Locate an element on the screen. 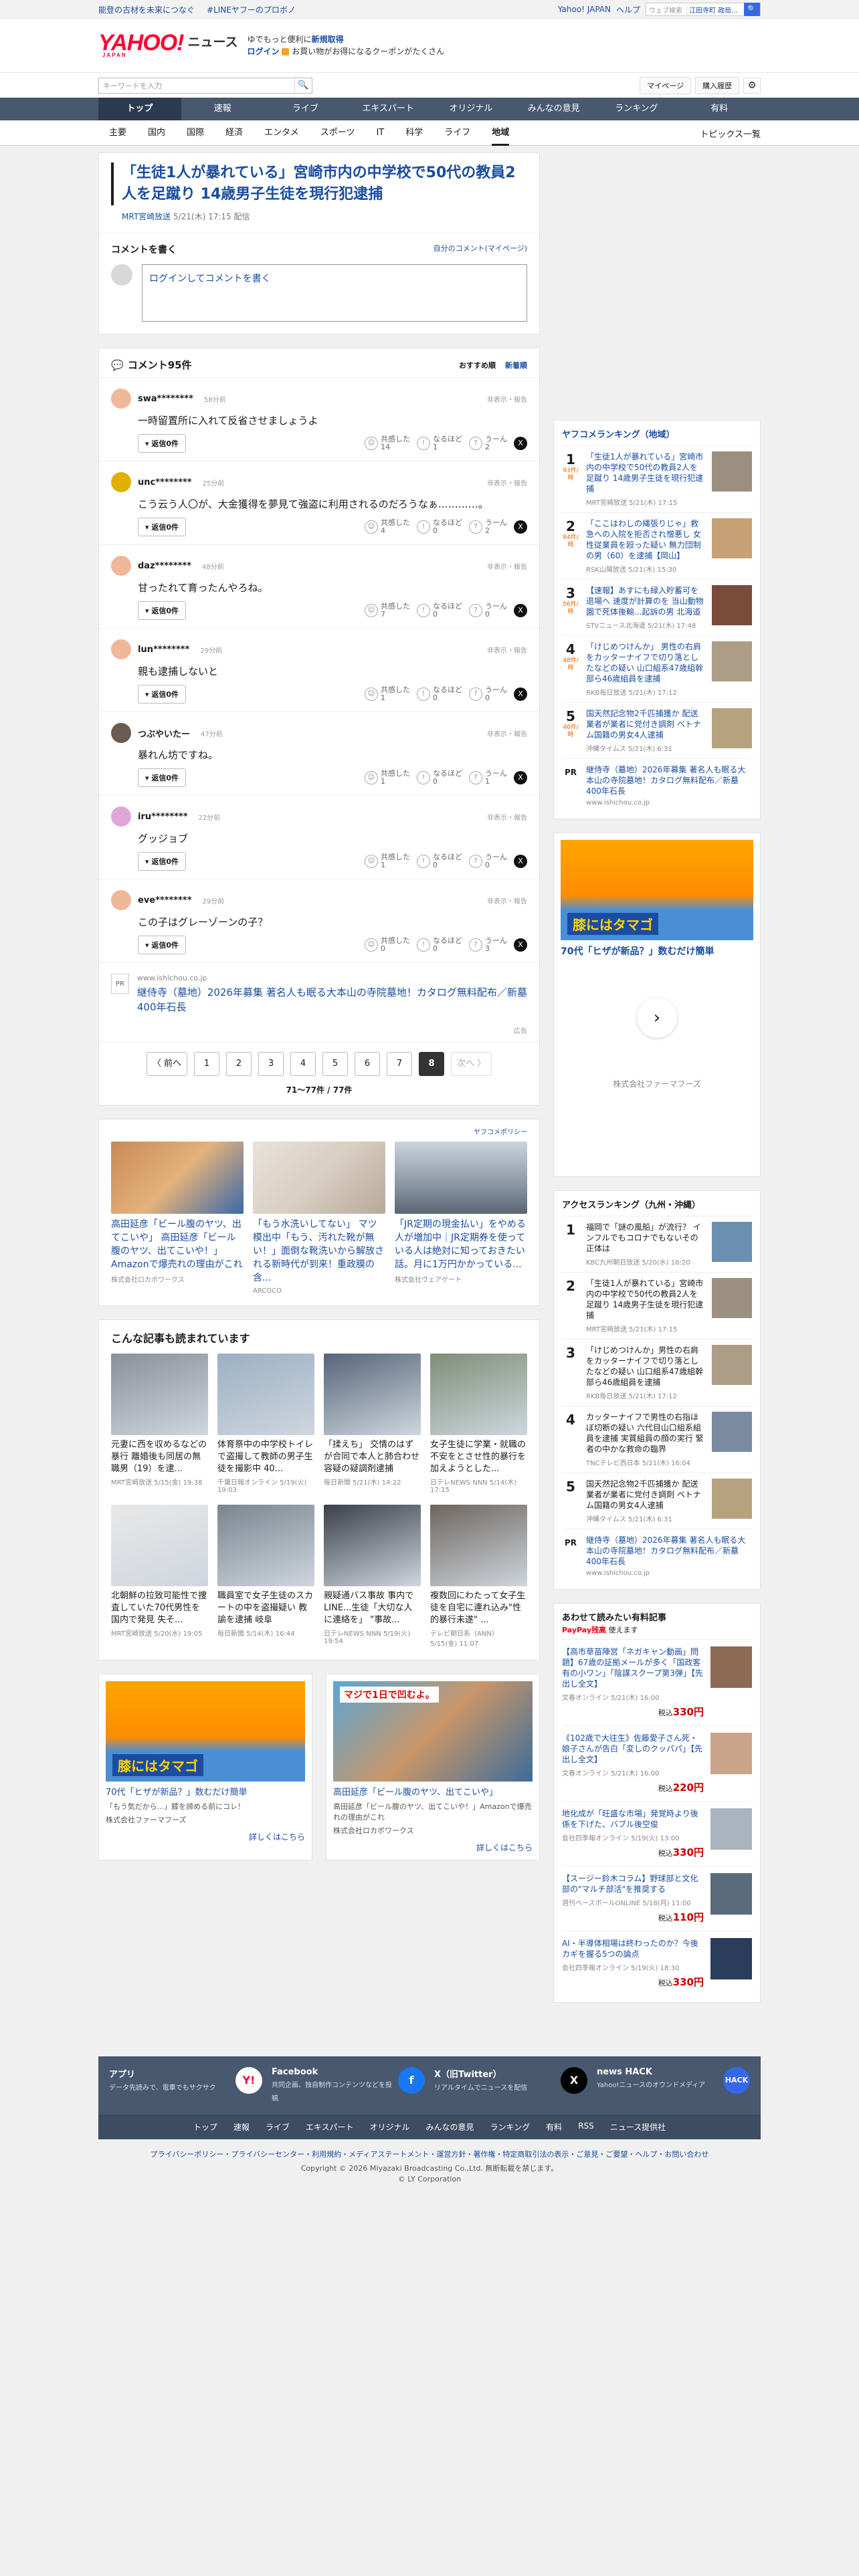 Image resolution: width=859 pixels, height=2576 pixels. app-link: Facebook 共同企画、独自制作コンテンツなどを投稿 f is located at coordinates (348, 2085).